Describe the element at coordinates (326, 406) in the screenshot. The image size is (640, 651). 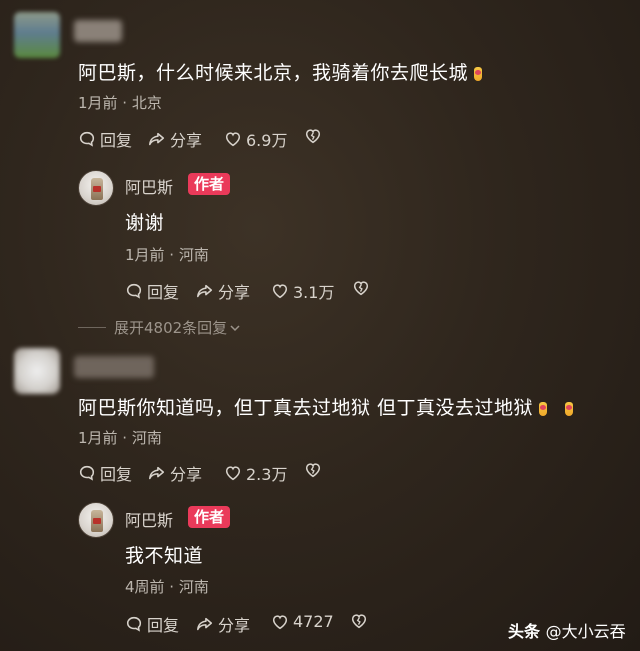
I see `comment-text: 阿巴斯你知道吗，但丁真去过地狱 但丁真没去过地狱` at that location.